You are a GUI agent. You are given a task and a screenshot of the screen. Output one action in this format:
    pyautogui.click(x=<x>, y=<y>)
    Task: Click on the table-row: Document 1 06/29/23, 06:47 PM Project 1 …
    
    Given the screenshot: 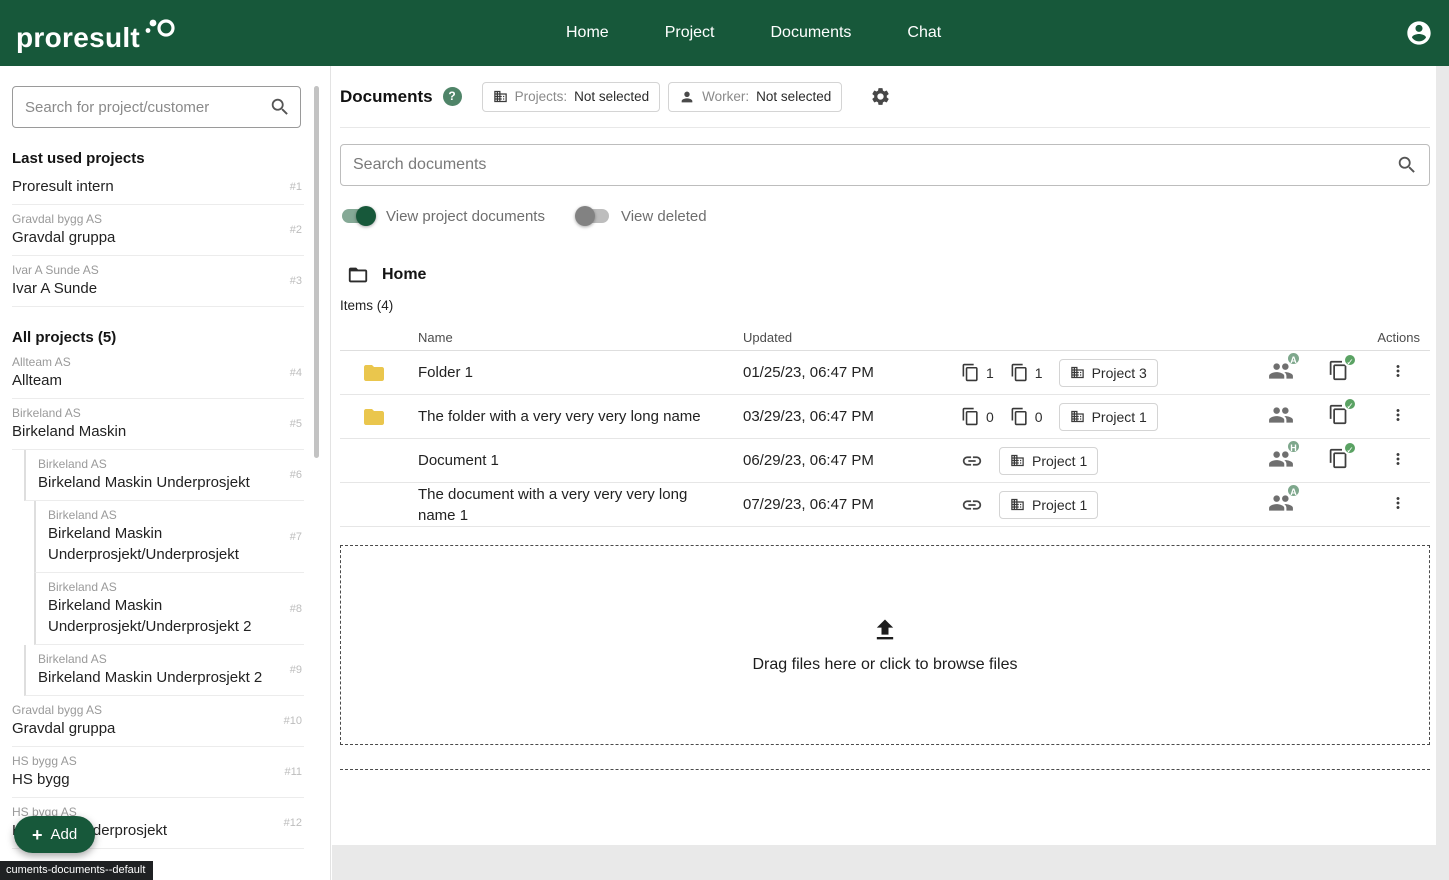 What is the action you would take?
    pyautogui.click(x=885, y=460)
    